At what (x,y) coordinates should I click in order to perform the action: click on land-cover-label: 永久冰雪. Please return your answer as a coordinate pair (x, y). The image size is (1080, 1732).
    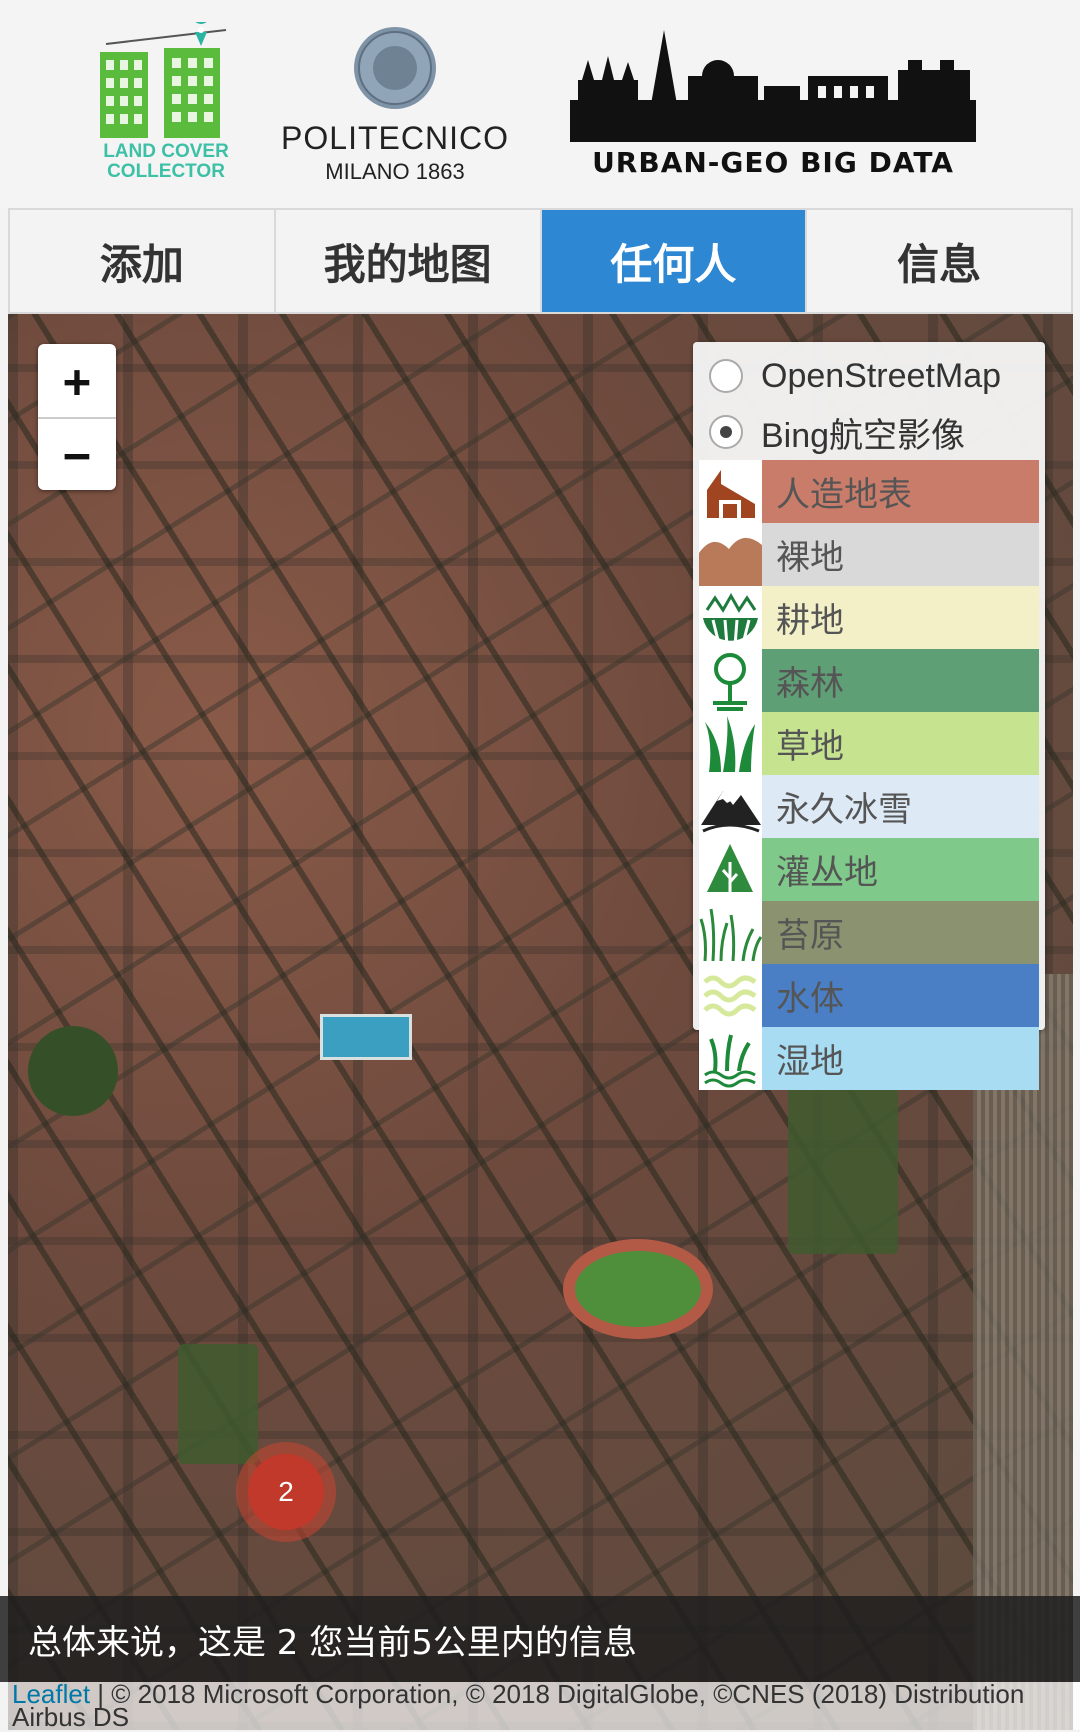
    Looking at the image, I should click on (900, 806).